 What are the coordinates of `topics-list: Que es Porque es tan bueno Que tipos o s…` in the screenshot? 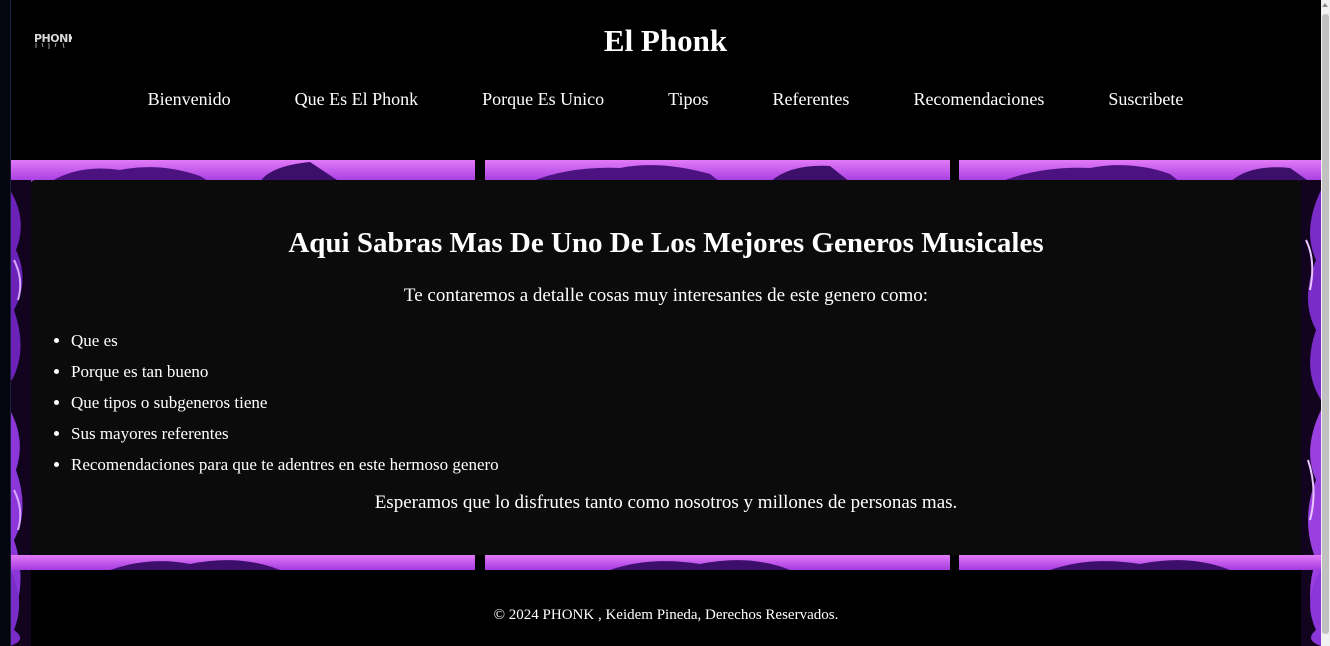 It's located at (265, 402).